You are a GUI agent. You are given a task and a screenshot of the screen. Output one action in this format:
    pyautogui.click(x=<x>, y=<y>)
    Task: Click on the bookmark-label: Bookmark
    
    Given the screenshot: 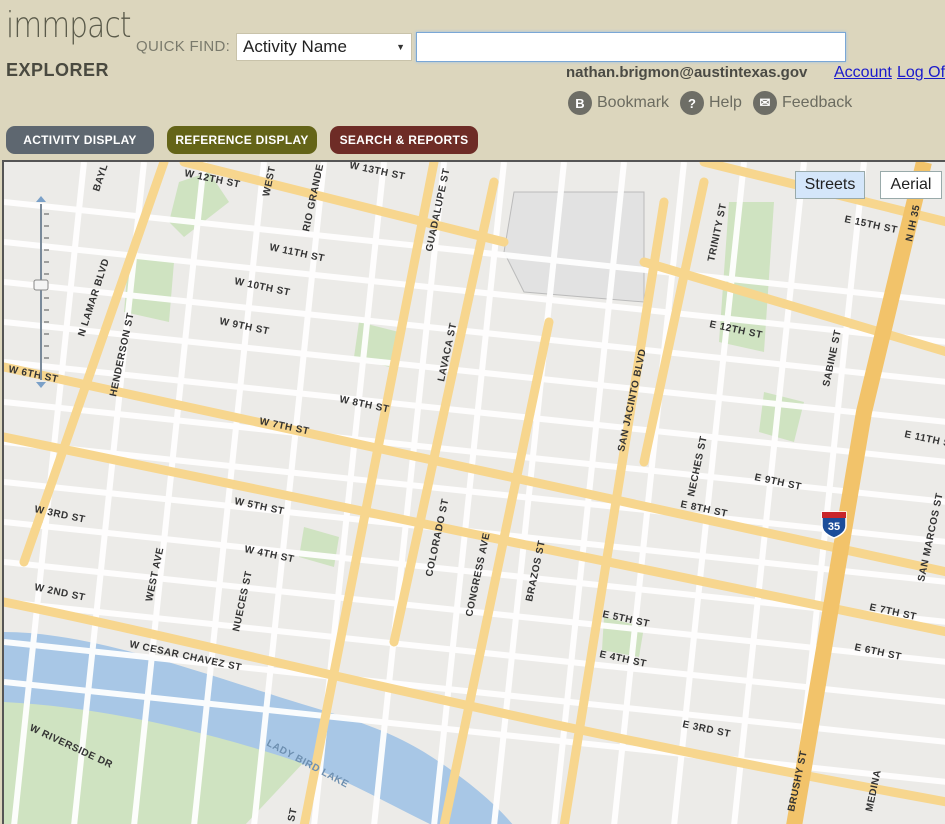 What is the action you would take?
    pyautogui.click(x=633, y=102)
    